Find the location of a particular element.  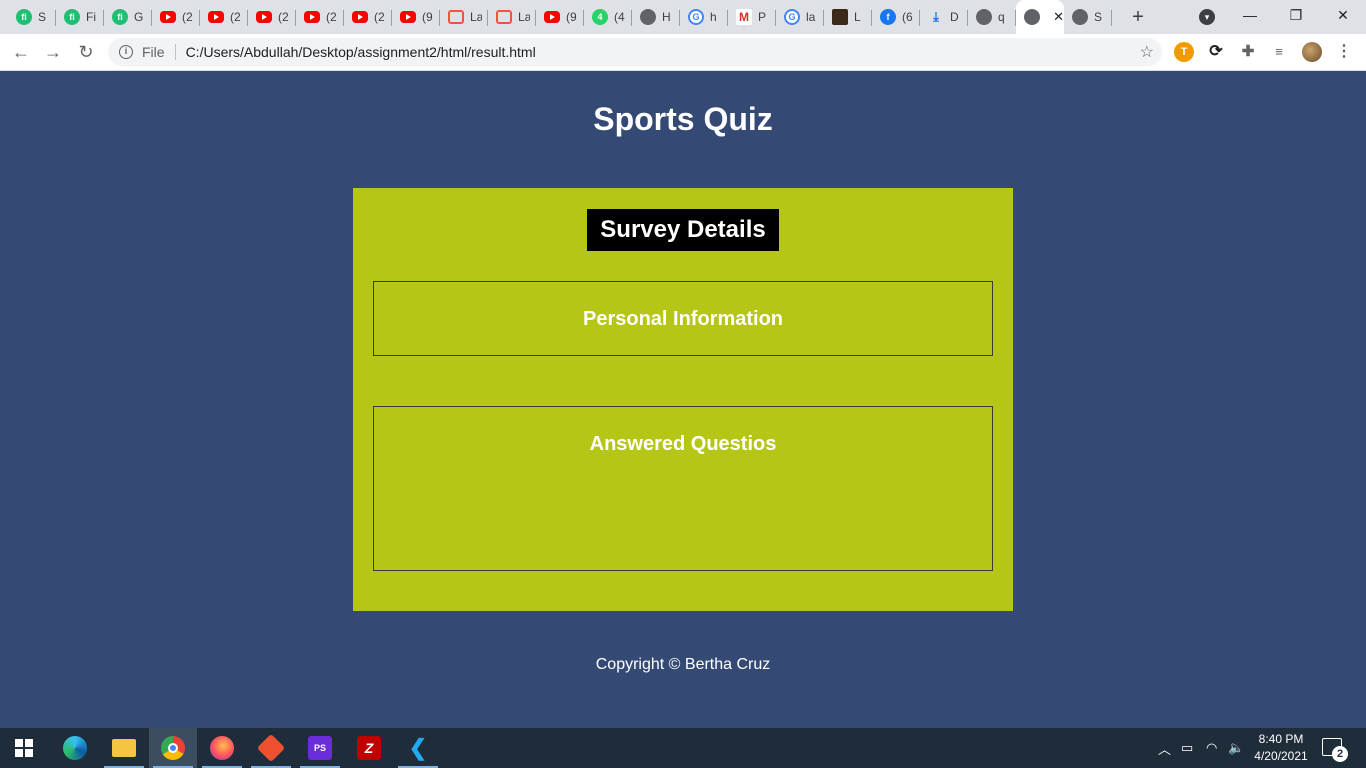

browser-tab: fi Fi is located at coordinates (80, 17).